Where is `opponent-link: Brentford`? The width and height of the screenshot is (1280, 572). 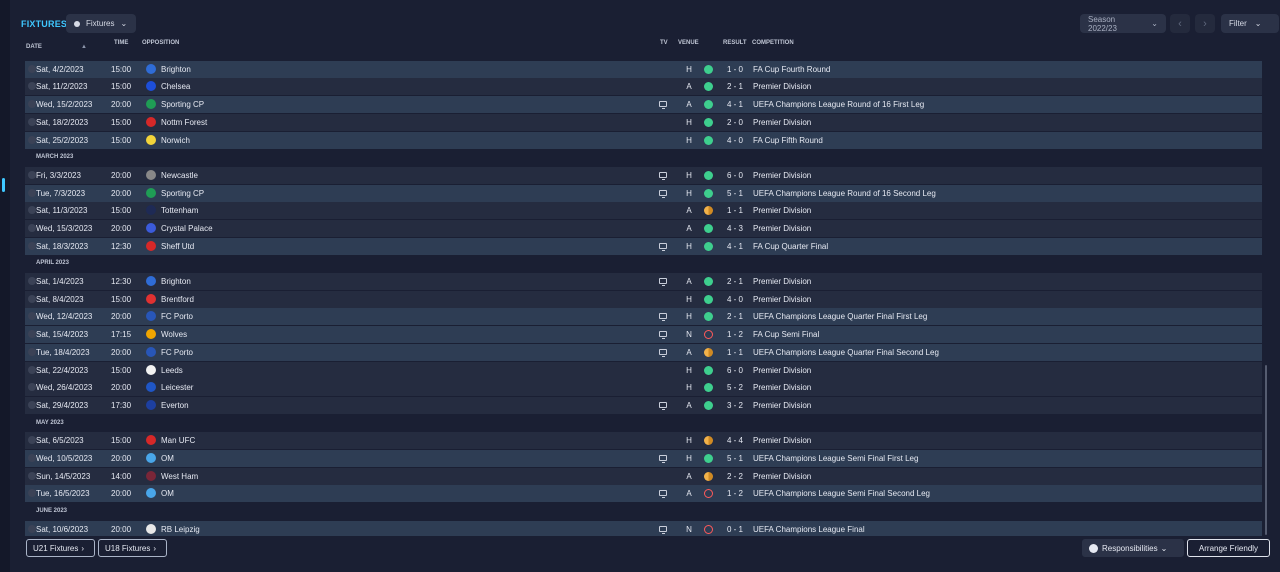 opponent-link: Brentford is located at coordinates (177, 299).